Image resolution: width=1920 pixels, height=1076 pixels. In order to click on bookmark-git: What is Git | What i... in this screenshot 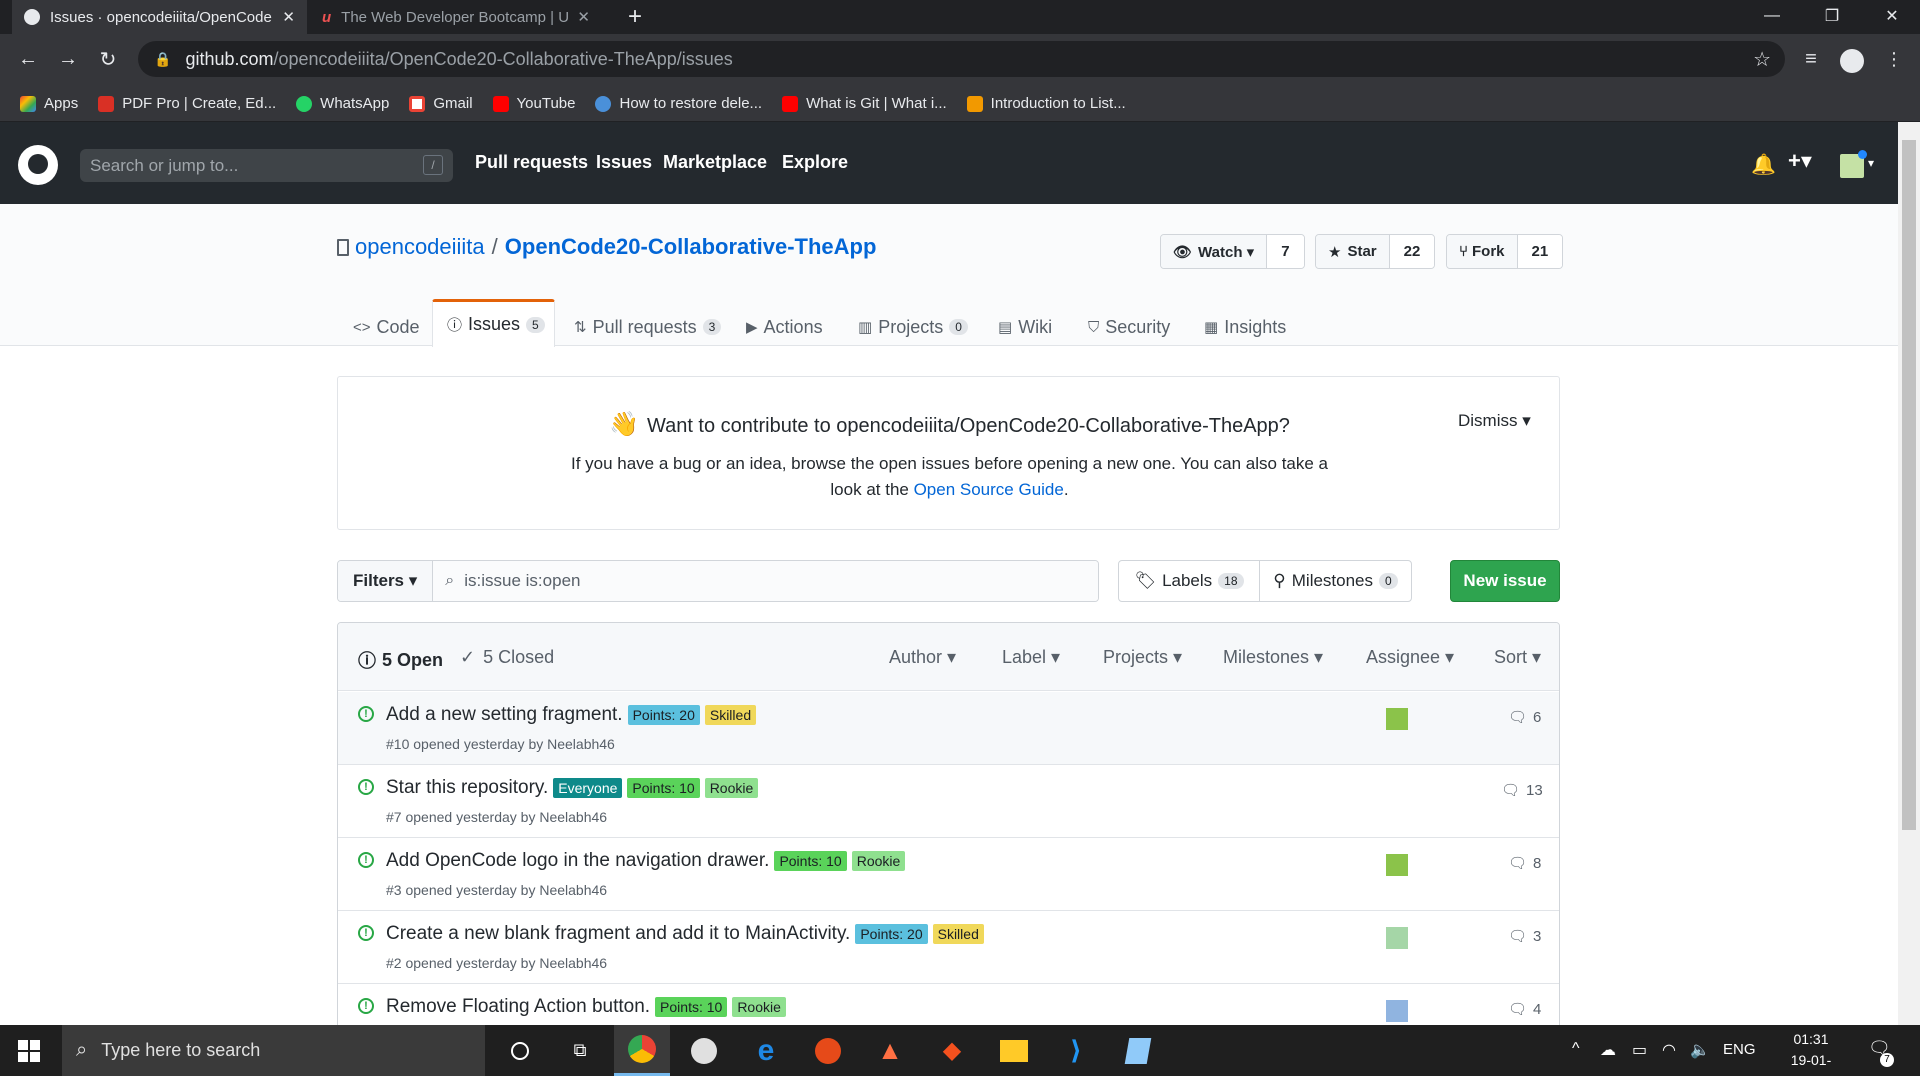, I will do `click(864, 103)`.